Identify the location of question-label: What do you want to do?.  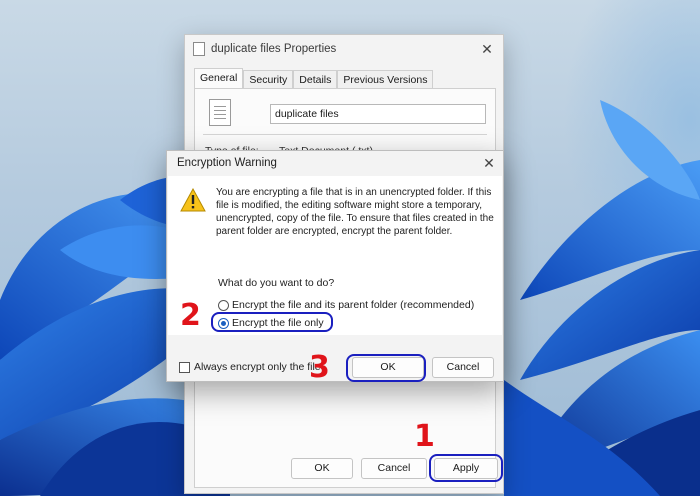
(276, 283).